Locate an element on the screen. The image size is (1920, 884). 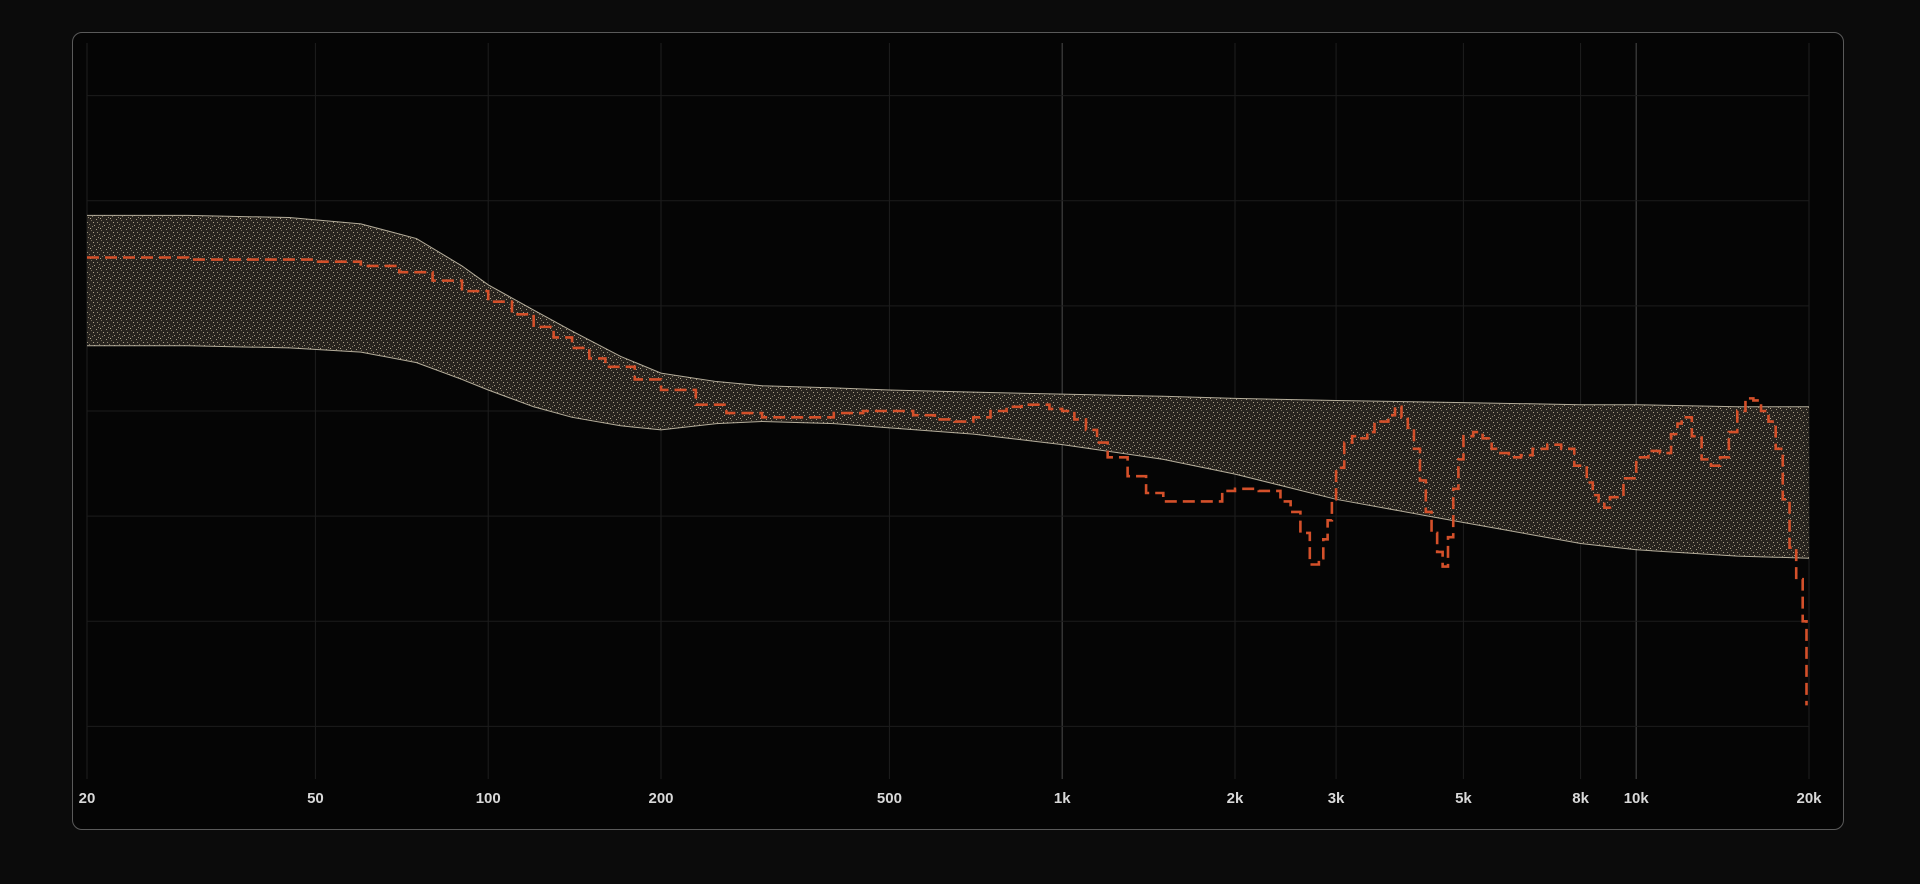
x-tick-label: 1k is located at coordinates (1062, 798).